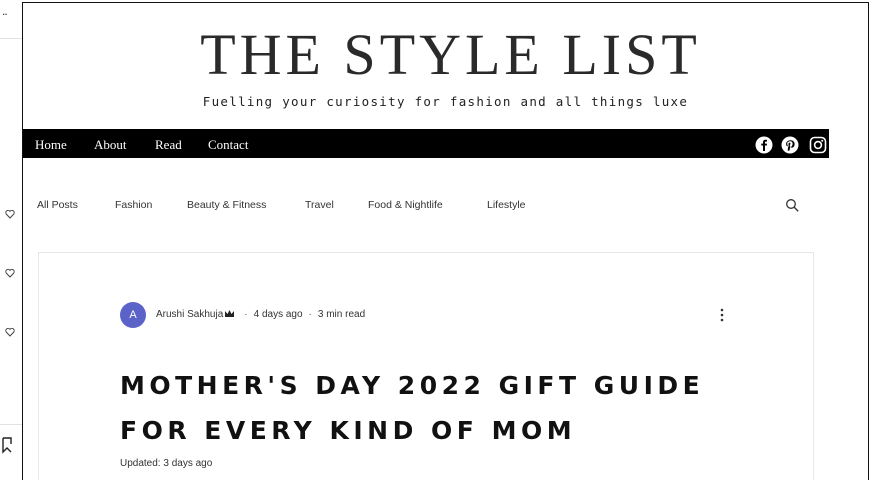  I want to click on search-icon, so click(792, 205).